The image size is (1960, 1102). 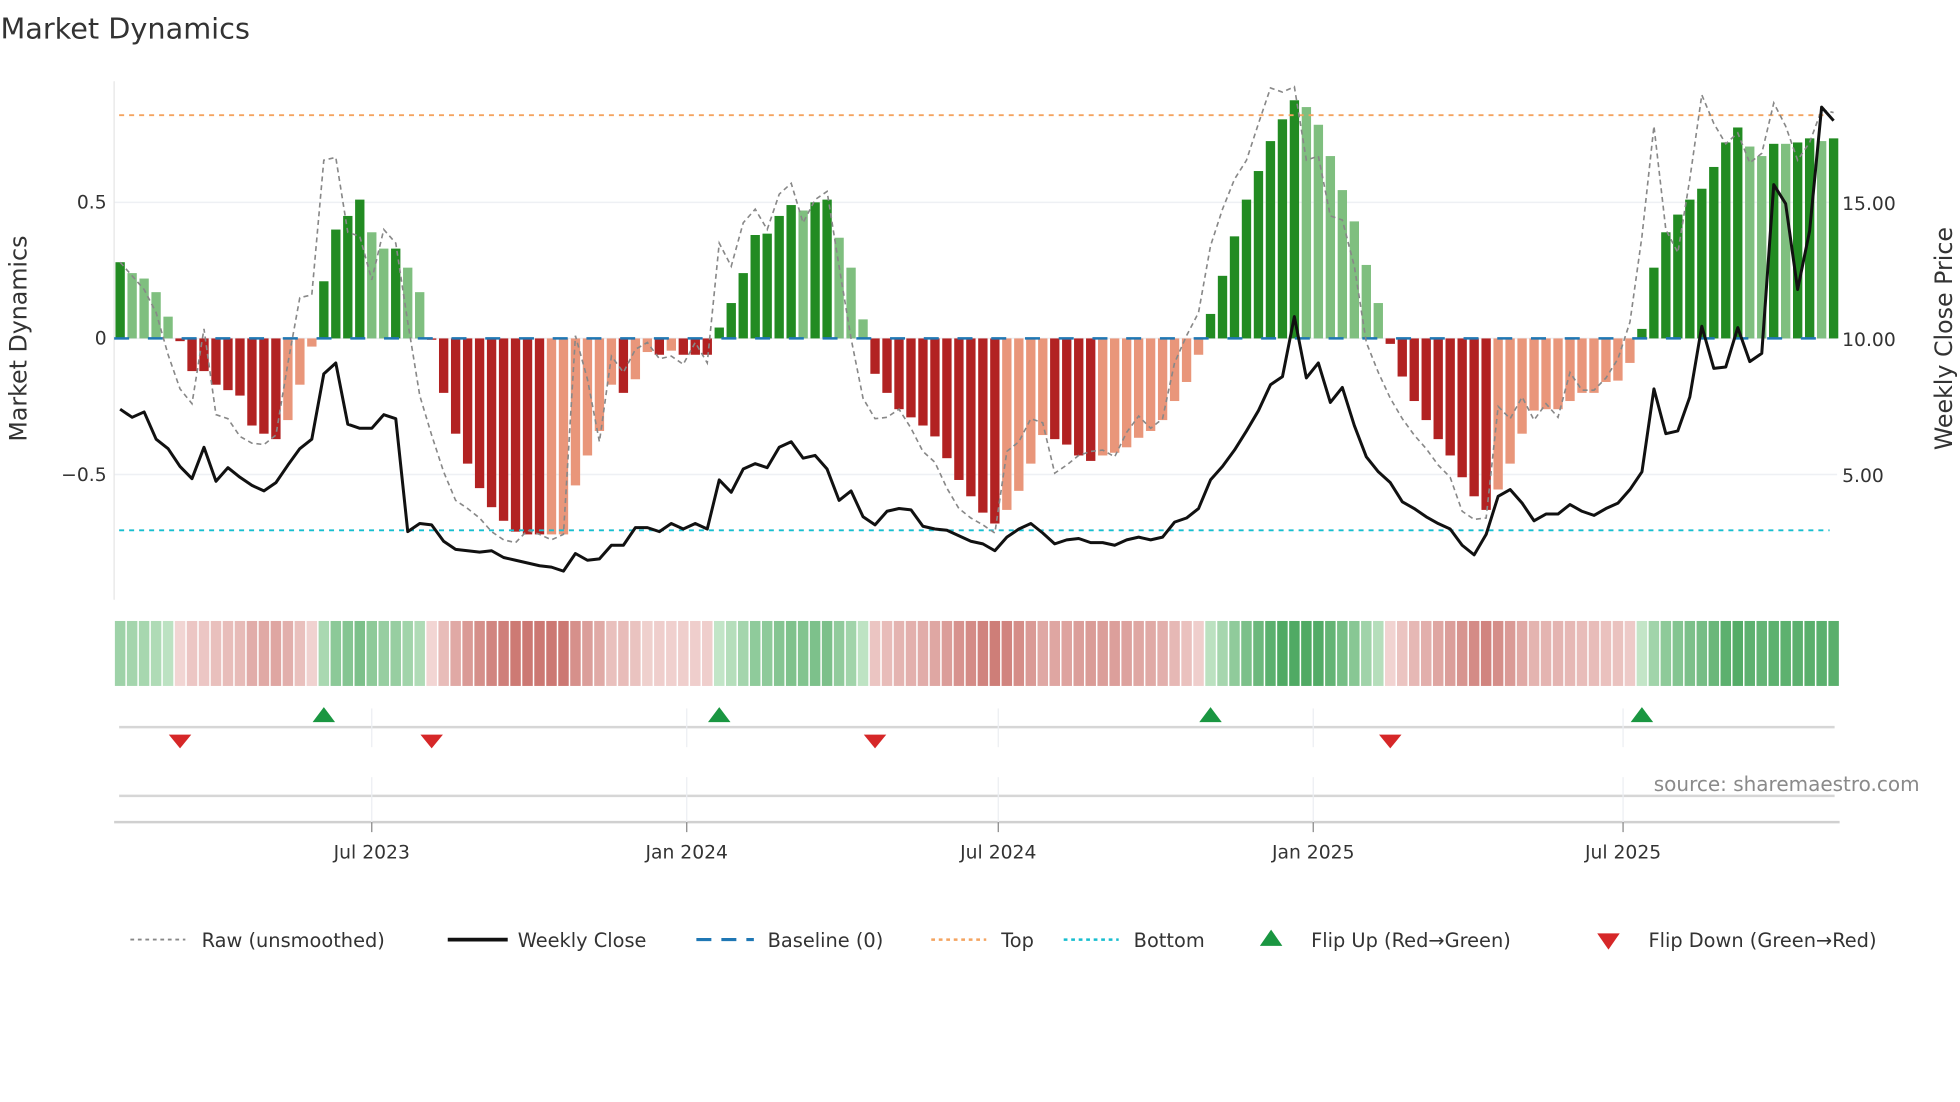 I want to click on legend-item-close: Weekly Close, so click(x=547, y=940).